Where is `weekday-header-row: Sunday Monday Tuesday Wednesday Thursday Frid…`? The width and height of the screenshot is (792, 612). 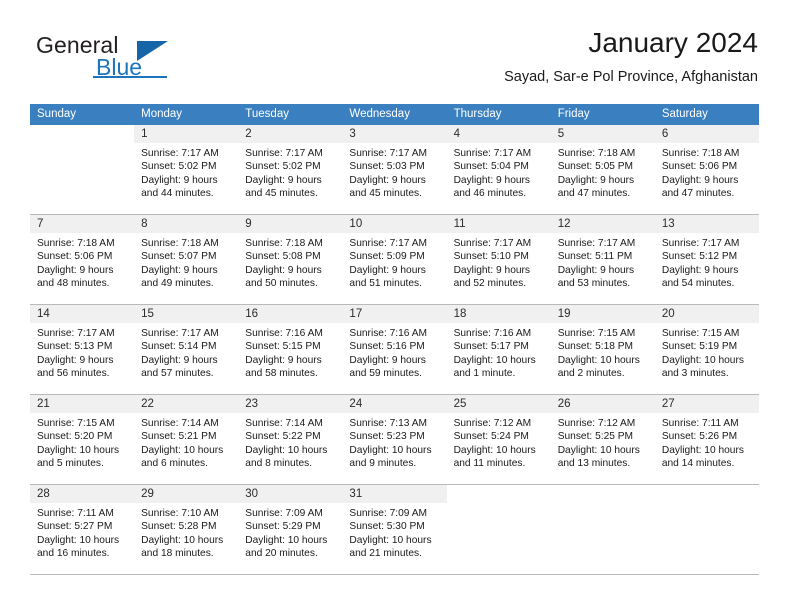
weekday-header-row: Sunday Monday Tuesday Wednesday Thursday Frid… is located at coordinates (394, 114).